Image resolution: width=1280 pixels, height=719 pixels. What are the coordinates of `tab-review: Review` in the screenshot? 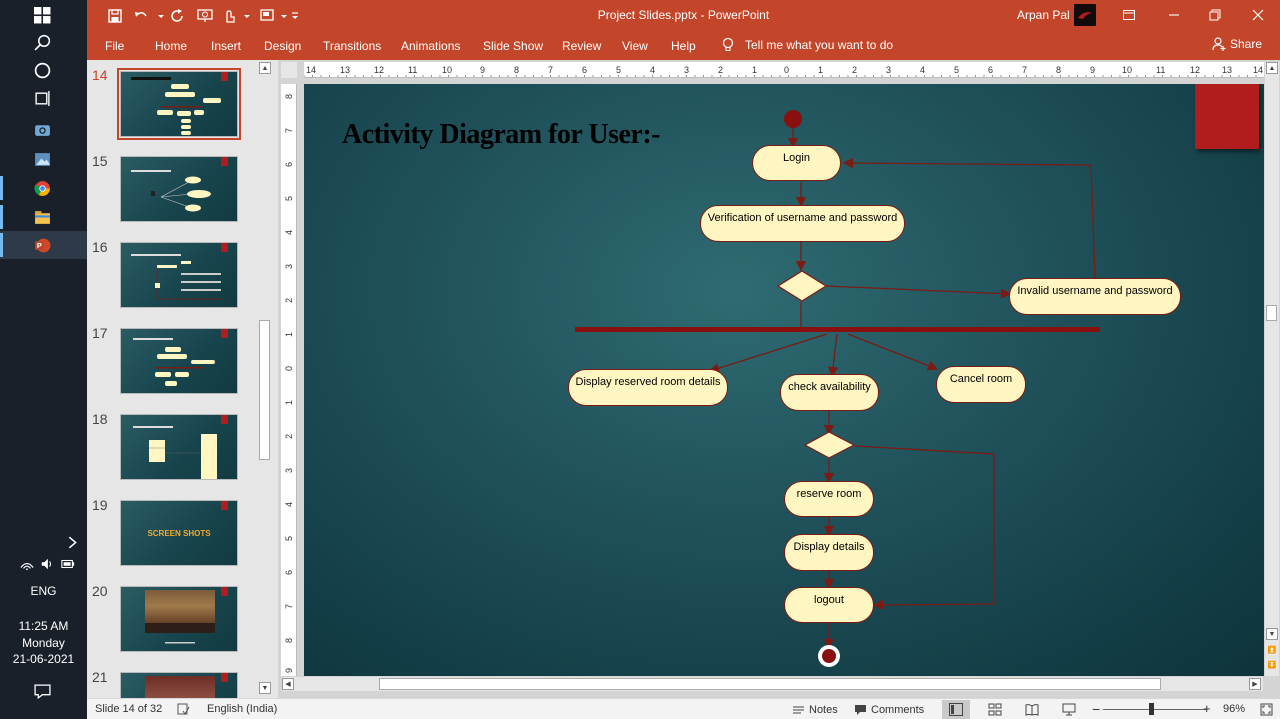 It's located at (581, 46).